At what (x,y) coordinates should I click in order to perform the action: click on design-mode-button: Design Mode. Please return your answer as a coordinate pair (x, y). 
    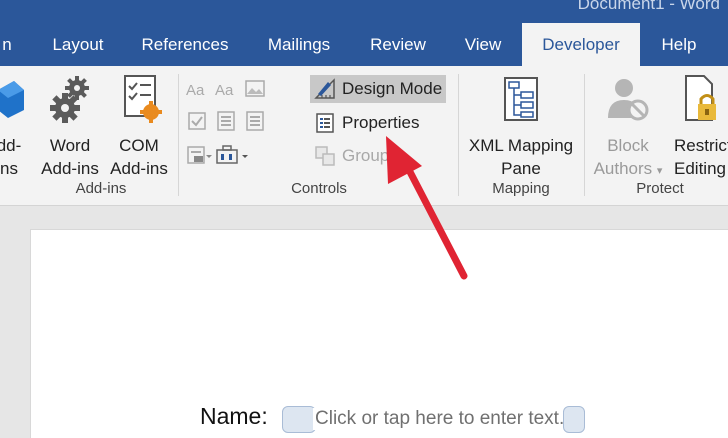
    Looking at the image, I should click on (378, 89).